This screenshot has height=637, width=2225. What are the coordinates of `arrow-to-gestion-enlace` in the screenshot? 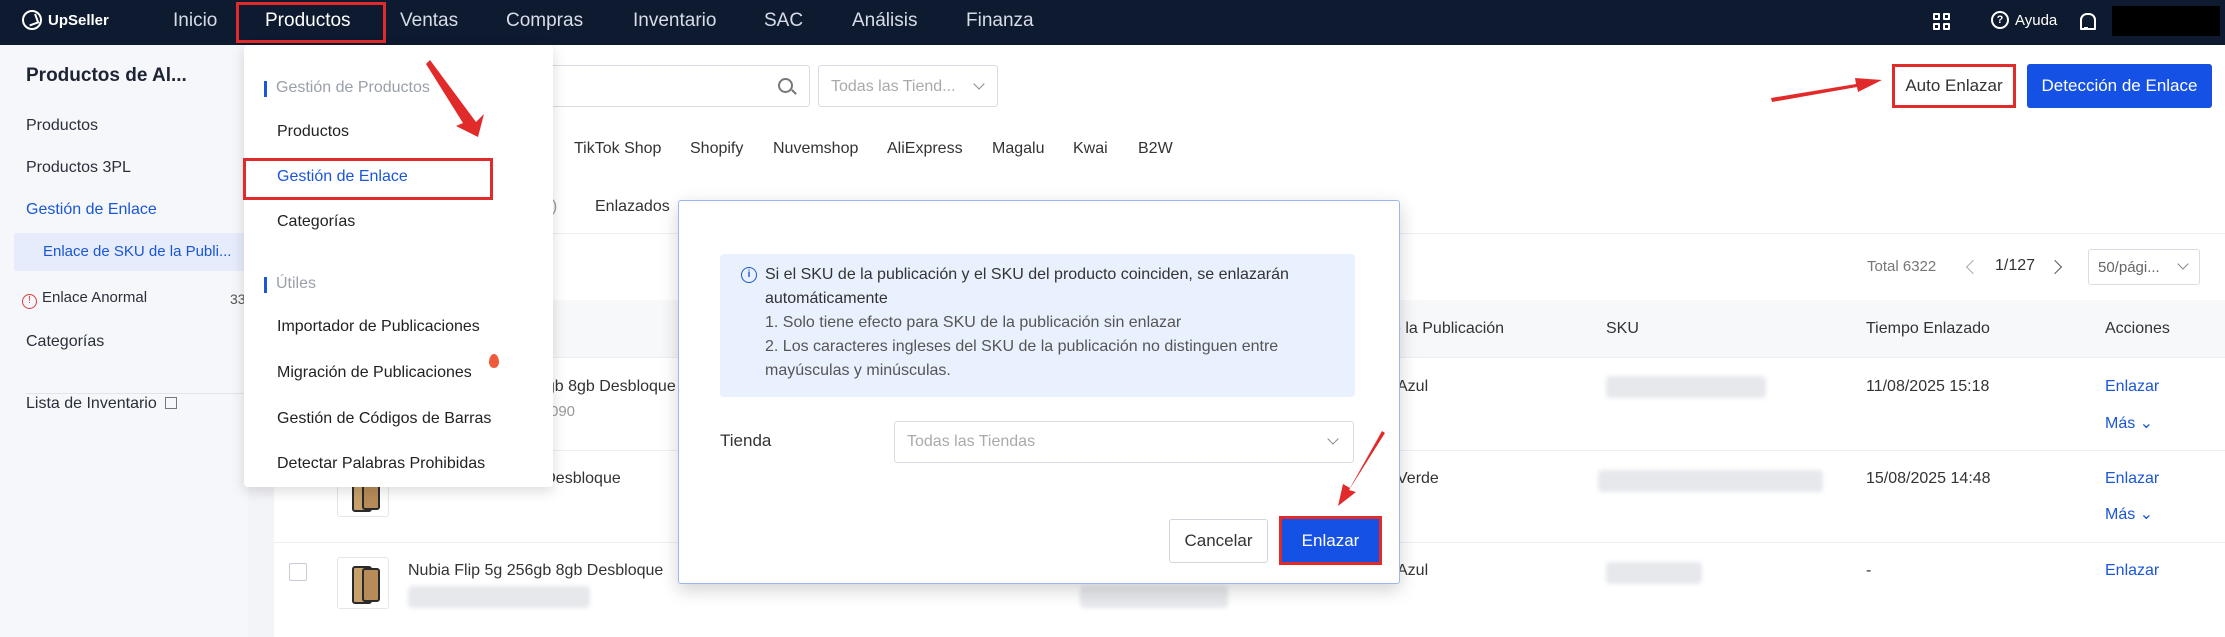 It's located at (455, 98).